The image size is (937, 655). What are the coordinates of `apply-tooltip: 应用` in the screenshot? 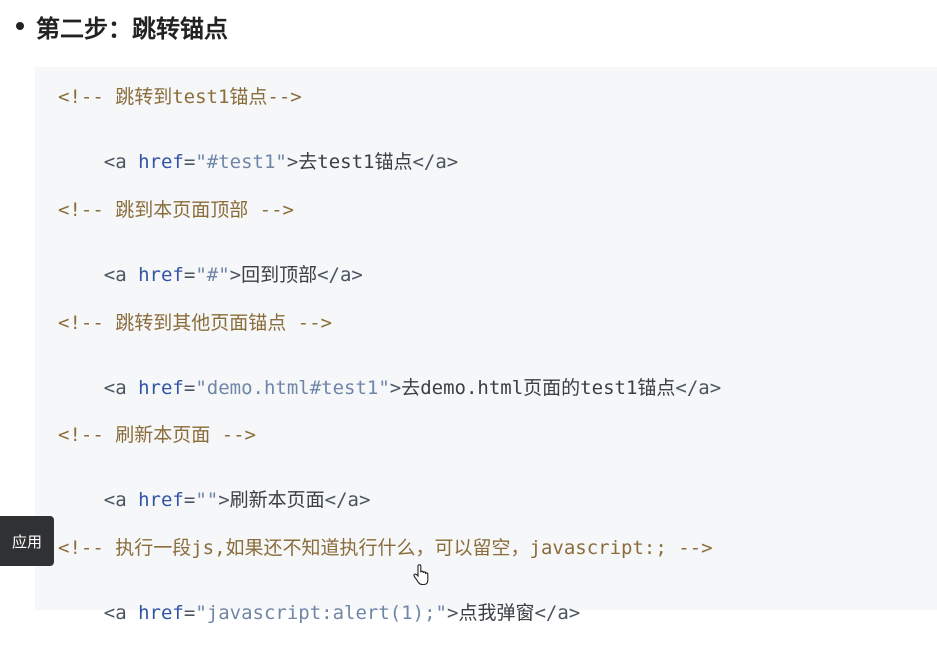 It's located at (27, 541).